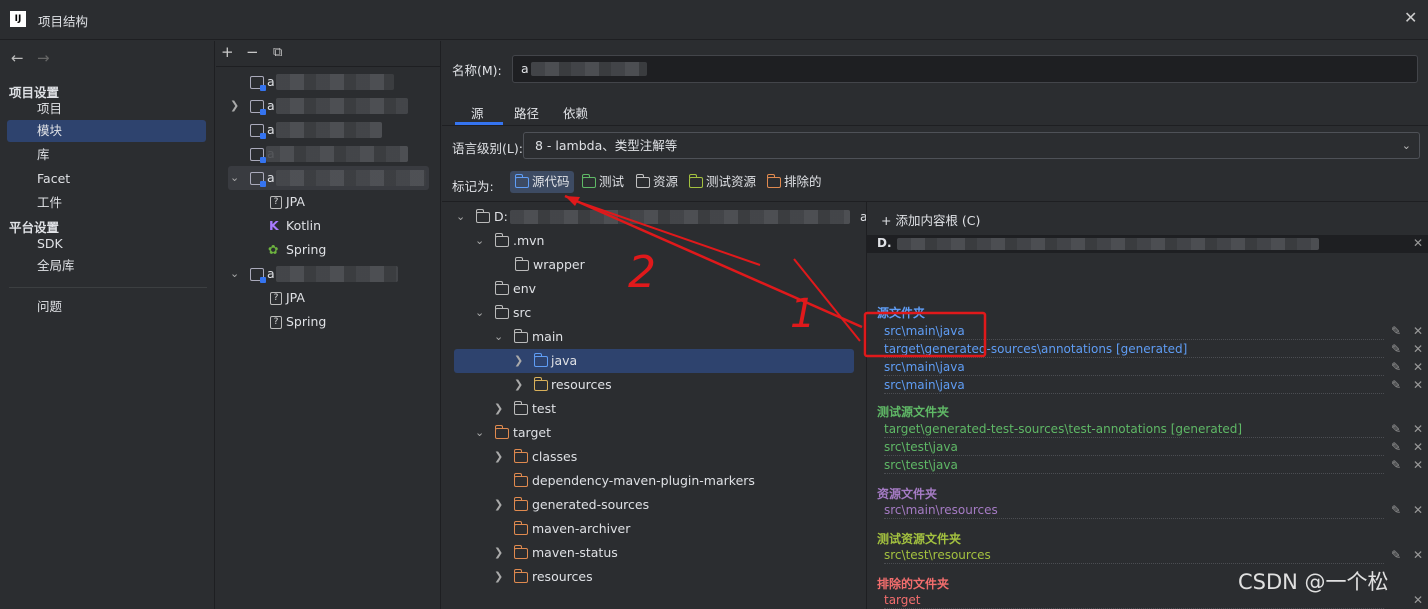 This screenshot has width=1428, height=609. What do you see at coordinates (575, 114) in the screenshot?
I see `tab-dependencies: 依赖` at bounding box center [575, 114].